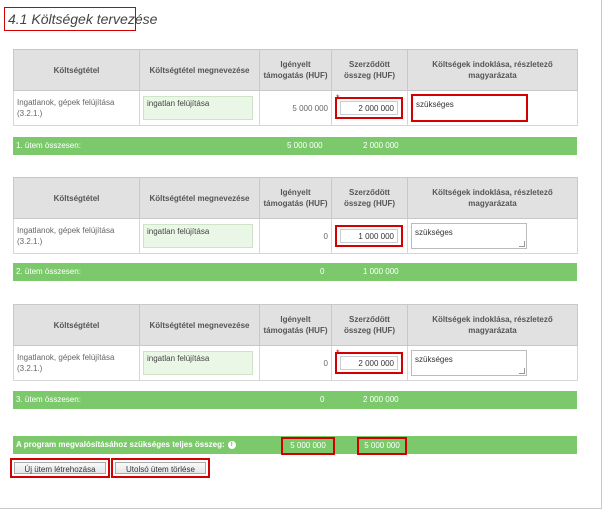 The height and width of the screenshot is (511, 604). I want to click on section-title: 4.1 Költségek tervezése, so click(80, 19).